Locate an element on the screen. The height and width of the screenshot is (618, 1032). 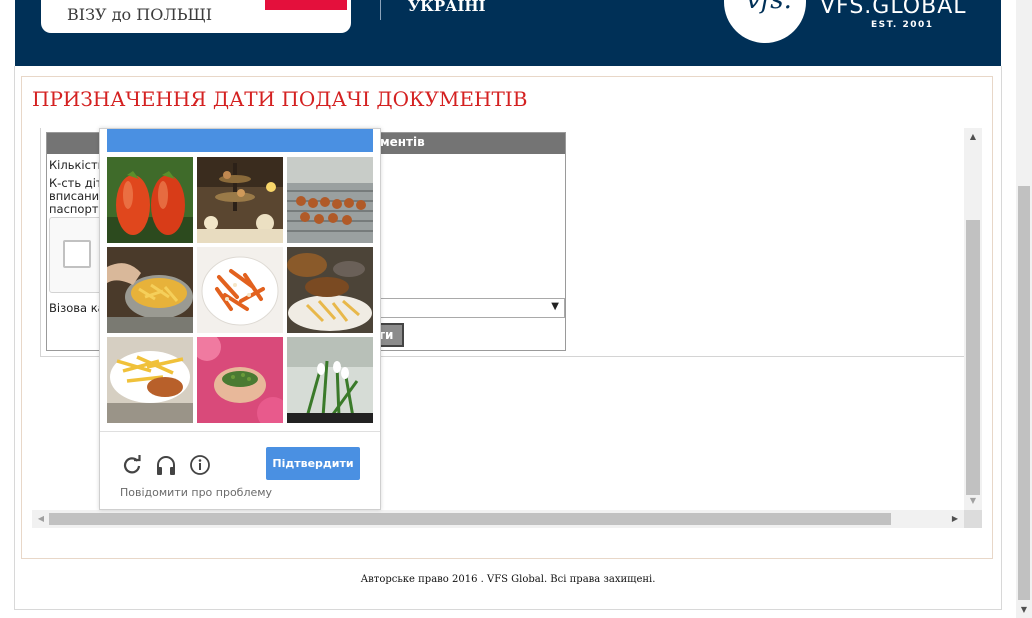
page-vscroll-thumb is located at coordinates (1024, 393).